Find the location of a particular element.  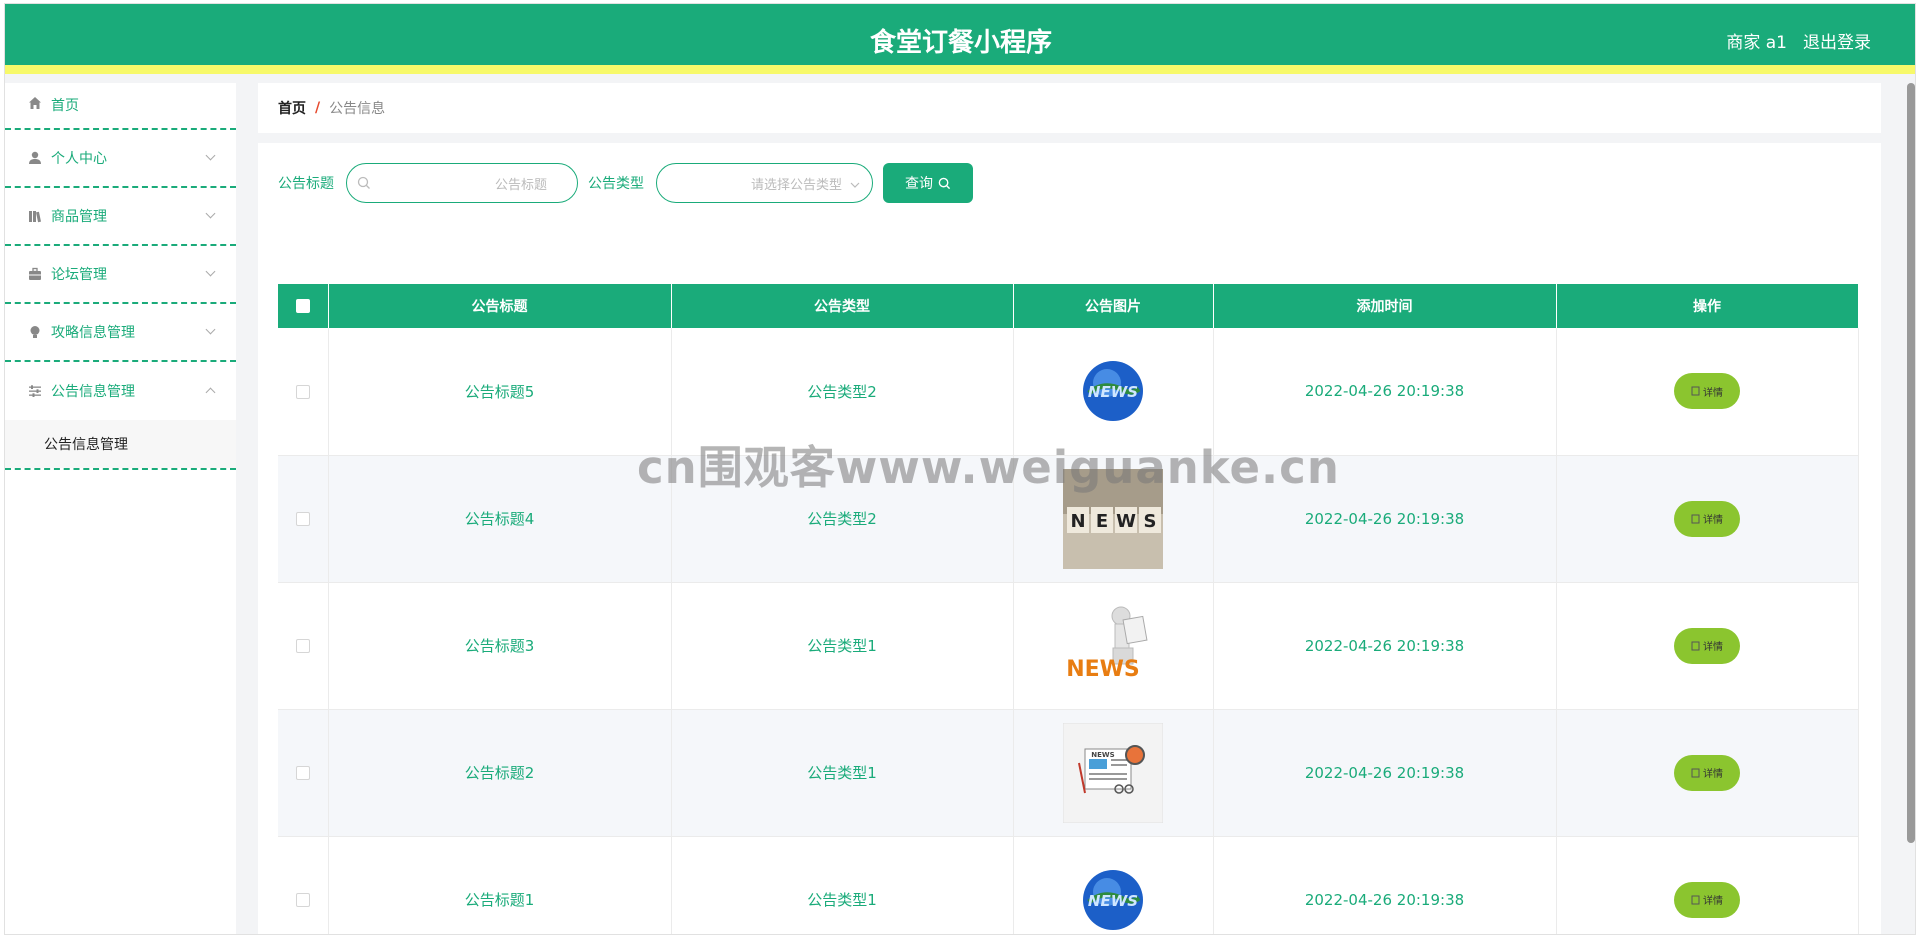

sidebar-item-label: 个人中心 is located at coordinates (79, 159).